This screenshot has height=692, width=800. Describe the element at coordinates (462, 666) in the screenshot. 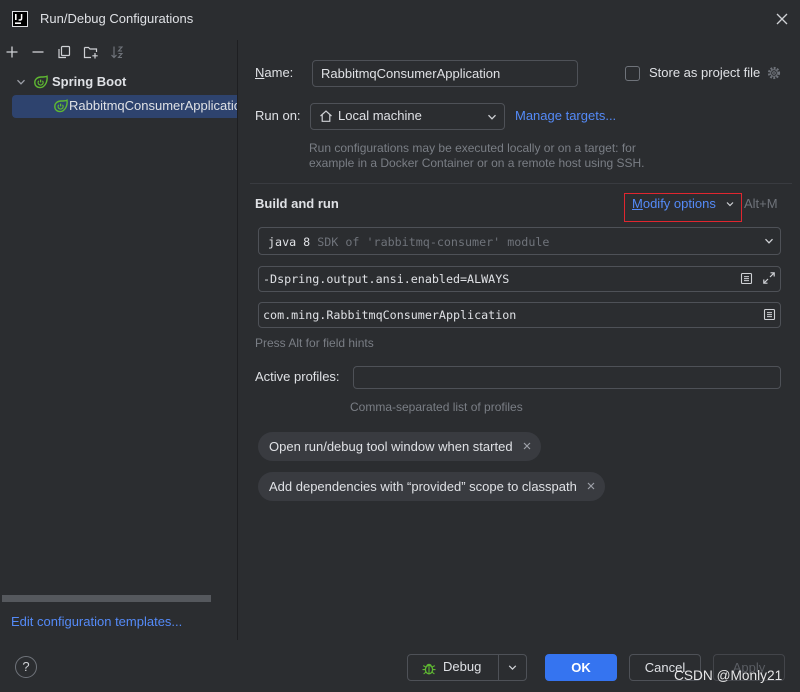

I see `debug-label: Debug` at that location.